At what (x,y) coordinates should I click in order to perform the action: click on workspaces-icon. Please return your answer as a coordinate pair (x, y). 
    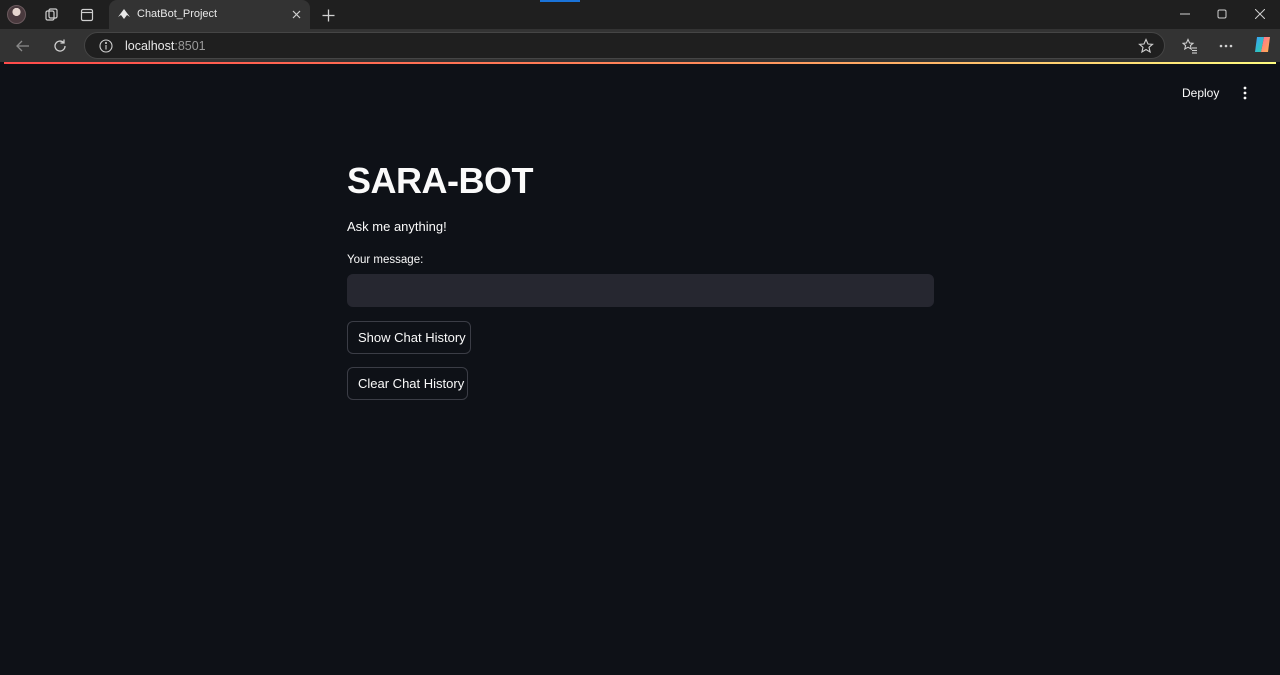
    Looking at the image, I should click on (52, 15).